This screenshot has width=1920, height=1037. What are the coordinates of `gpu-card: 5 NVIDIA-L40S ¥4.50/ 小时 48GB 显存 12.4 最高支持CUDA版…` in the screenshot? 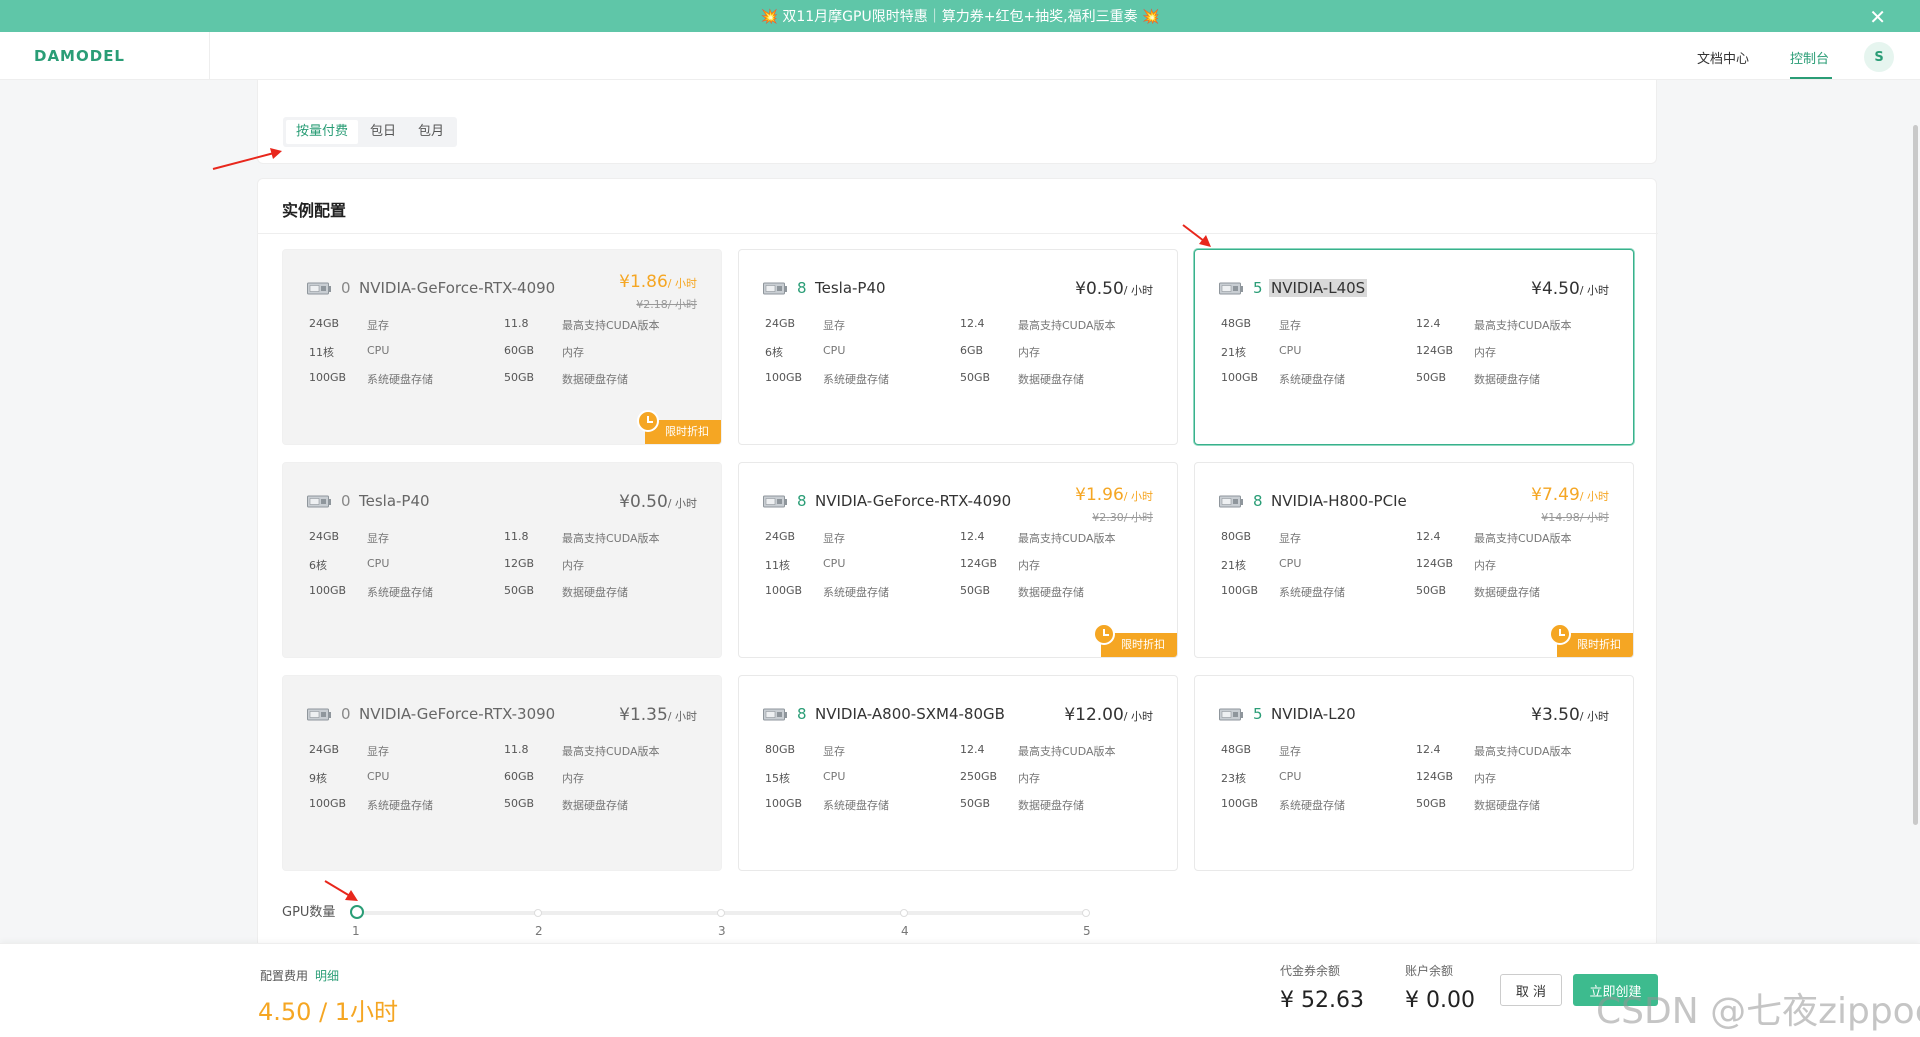 It's located at (1414, 347).